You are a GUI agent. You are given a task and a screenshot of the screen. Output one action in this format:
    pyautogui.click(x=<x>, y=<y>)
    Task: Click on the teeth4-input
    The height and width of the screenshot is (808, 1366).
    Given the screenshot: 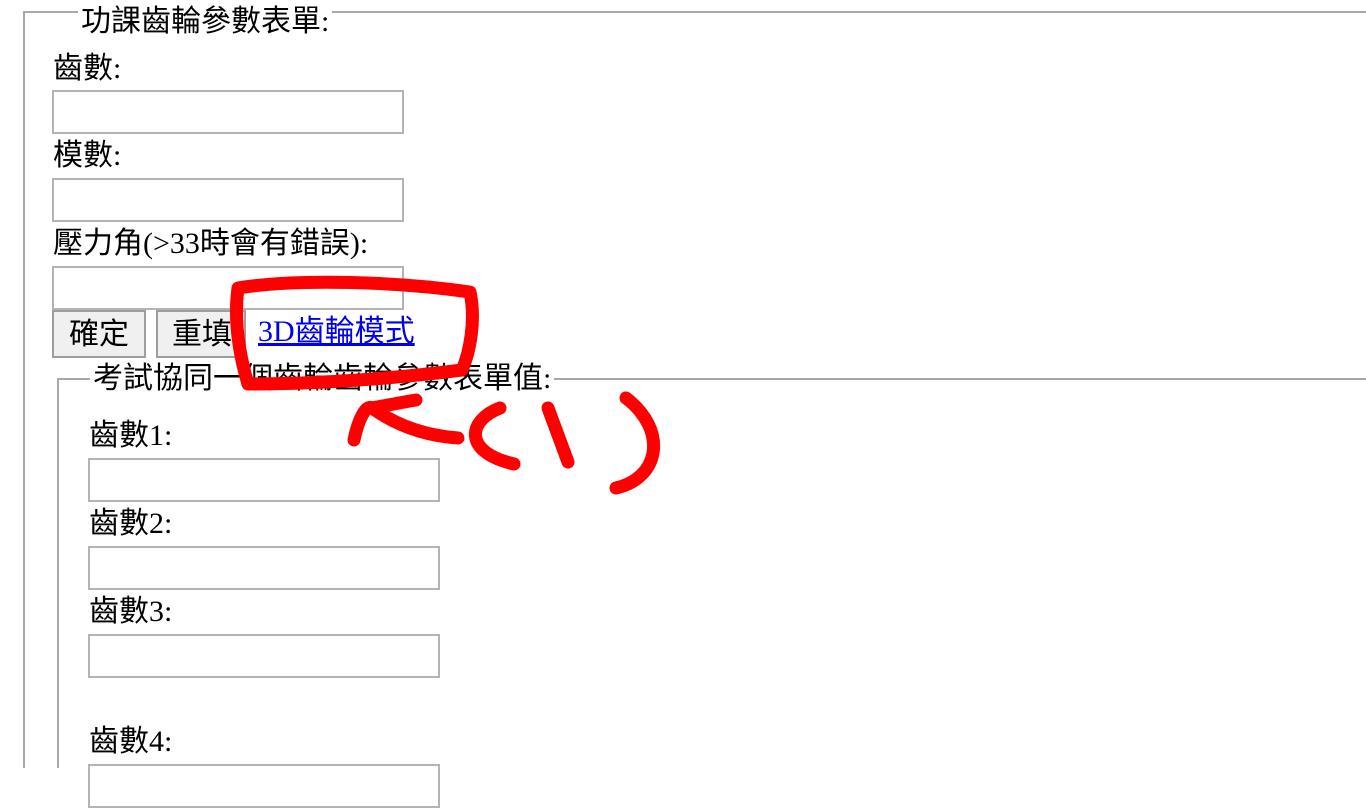 What is the action you would take?
    pyautogui.click(x=264, y=786)
    